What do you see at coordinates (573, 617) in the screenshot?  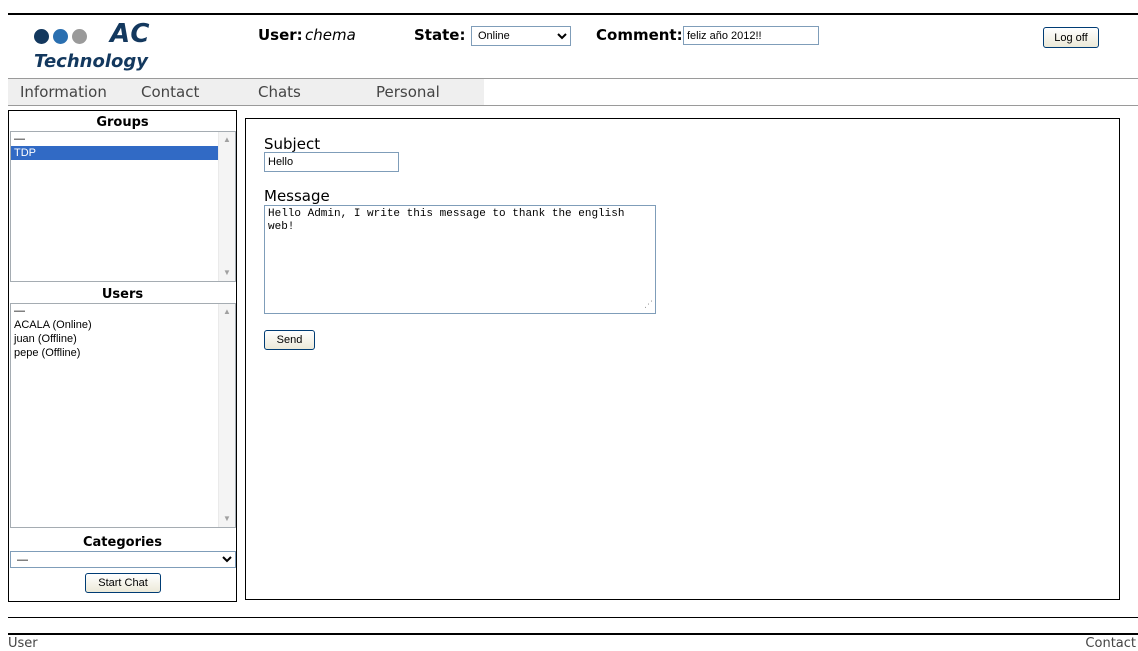 I see `footer-rule` at bounding box center [573, 617].